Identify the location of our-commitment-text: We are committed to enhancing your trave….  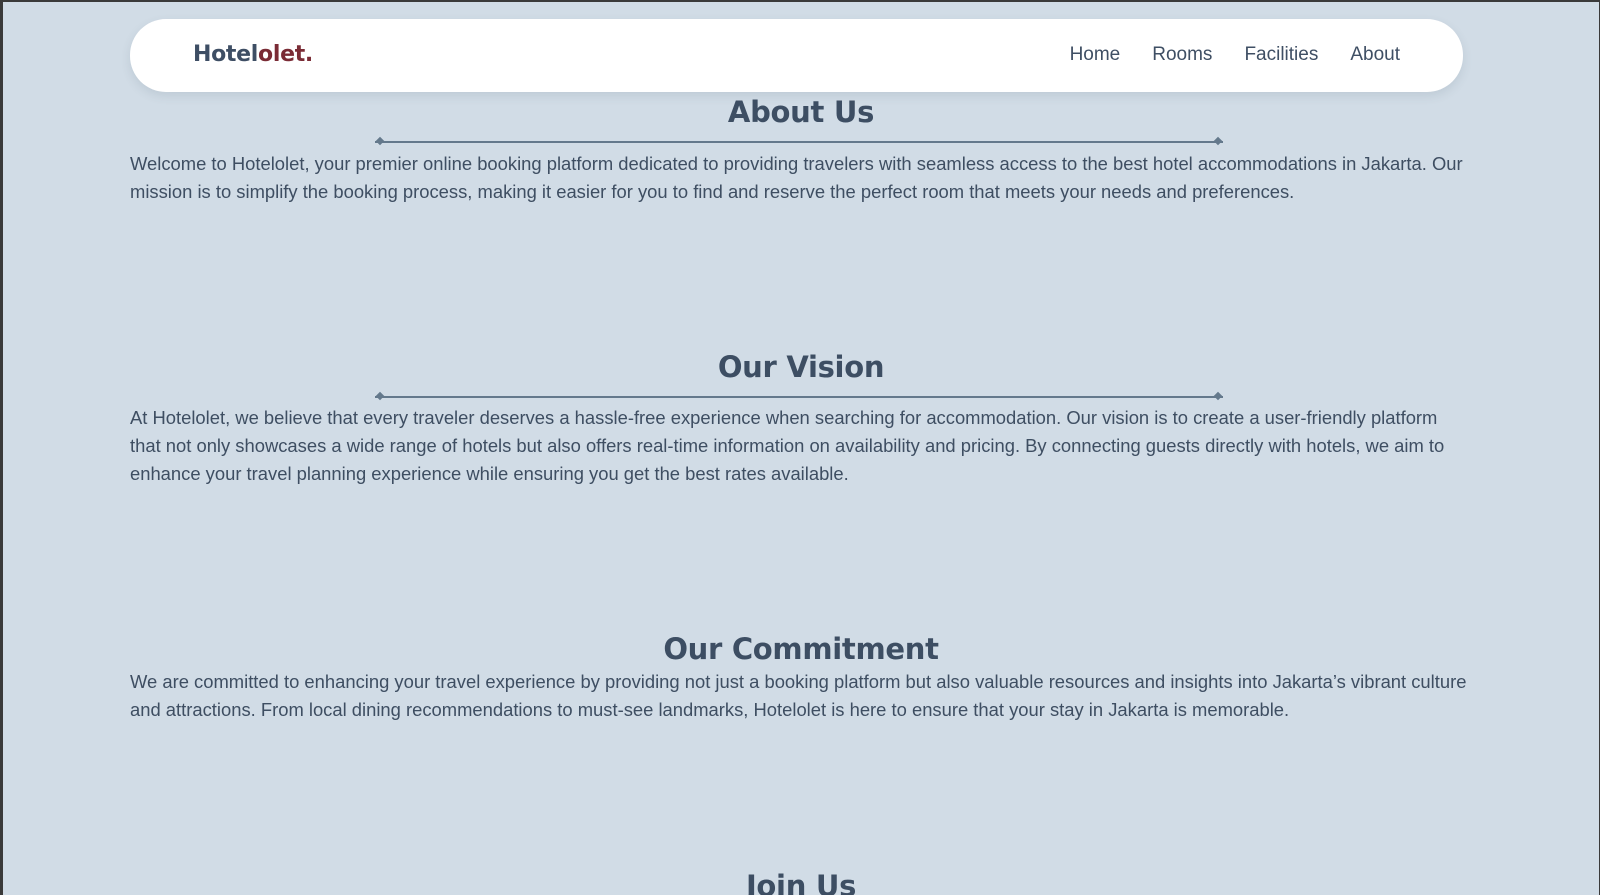
(798, 695).